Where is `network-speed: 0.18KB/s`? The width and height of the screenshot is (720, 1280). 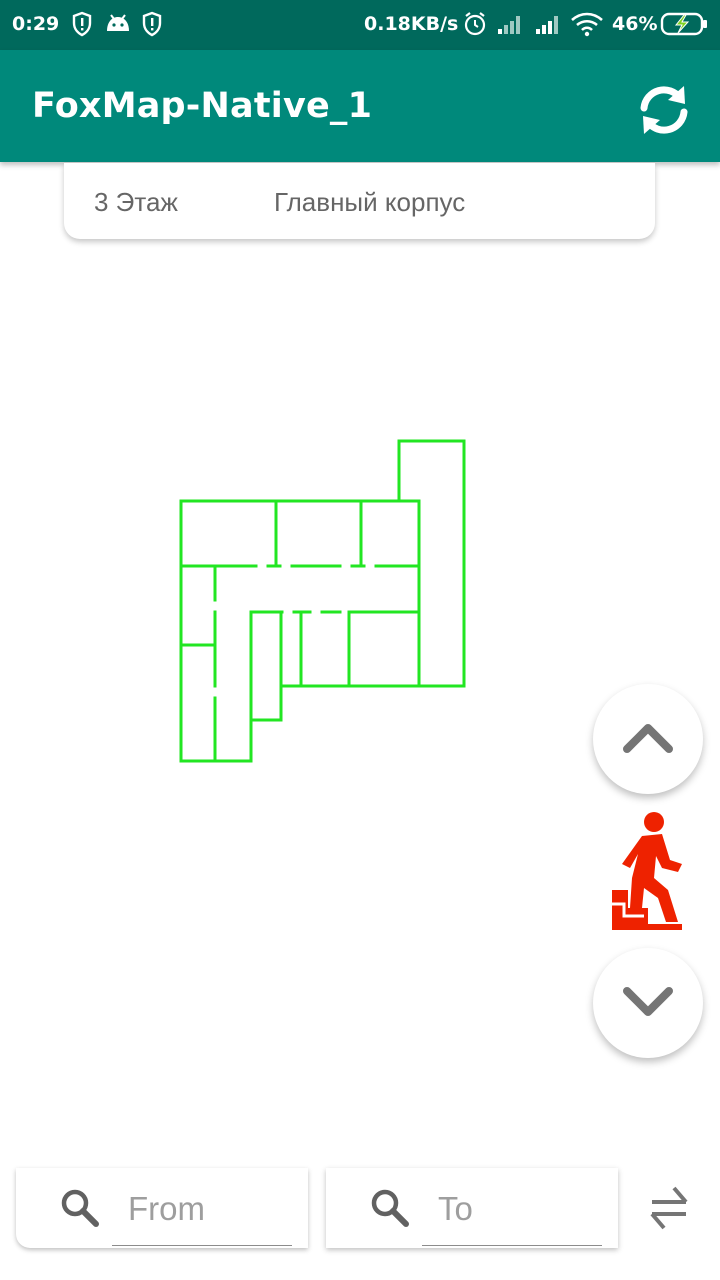 network-speed: 0.18KB/s is located at coordinates (411, 24).